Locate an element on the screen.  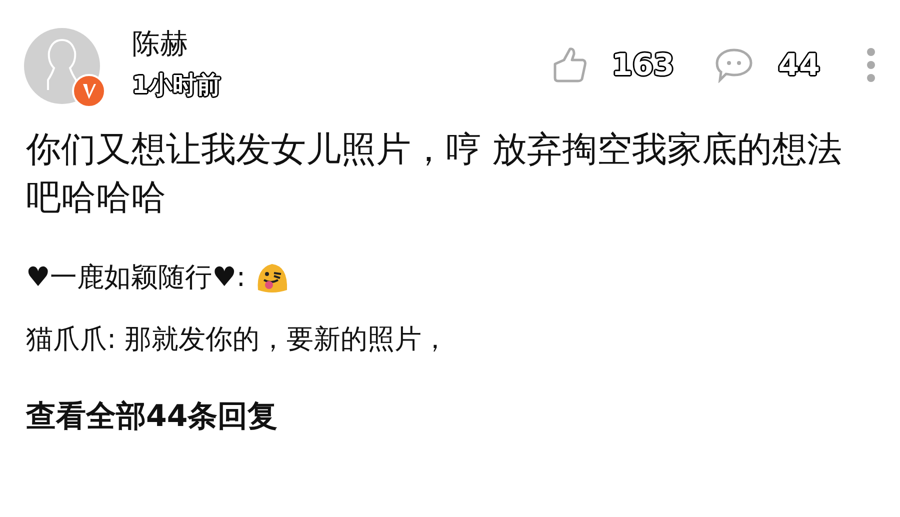
like-count: 163 is located at coordinates (643, 65).